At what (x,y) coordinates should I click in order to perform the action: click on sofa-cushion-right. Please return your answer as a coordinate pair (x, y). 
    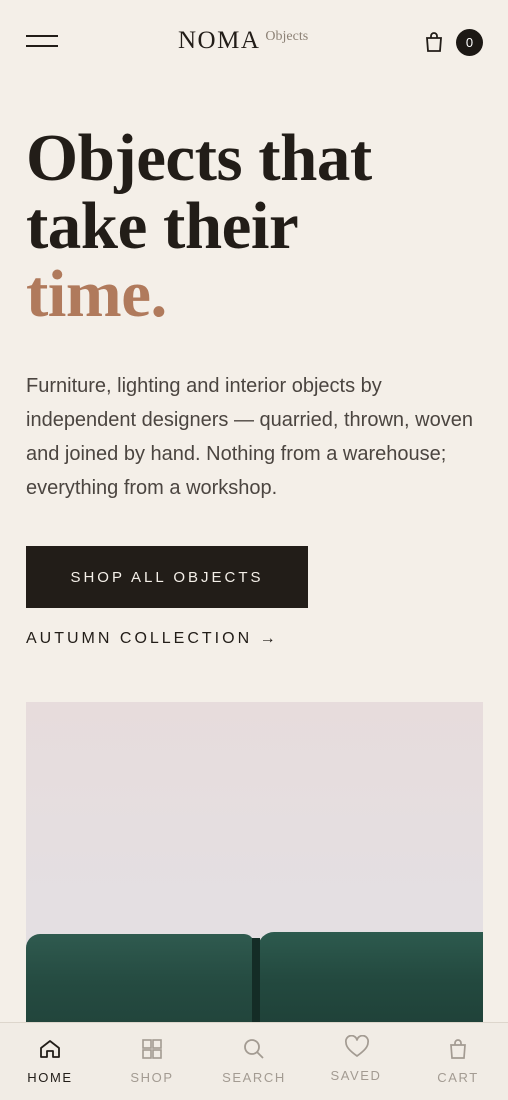
    Looking at the image, I should click on (370, 982).